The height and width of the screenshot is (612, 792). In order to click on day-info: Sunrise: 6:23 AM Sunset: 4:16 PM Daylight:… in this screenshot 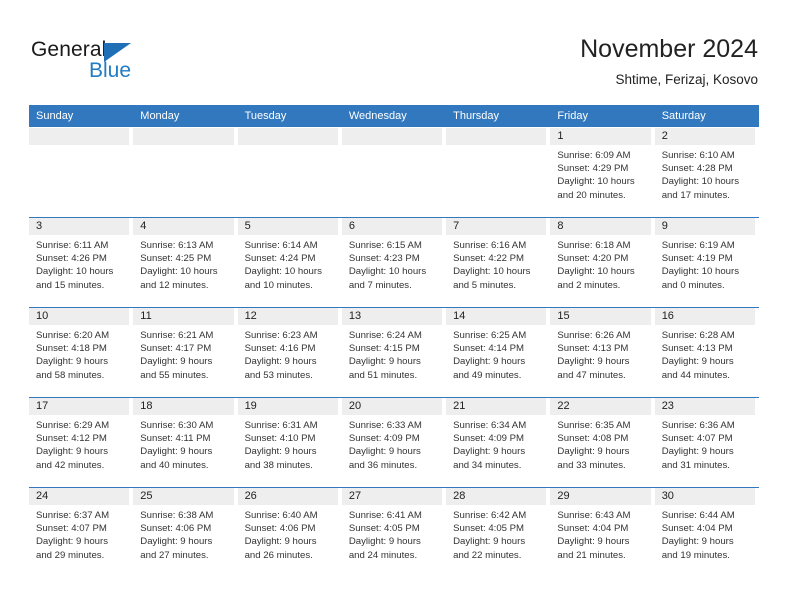, I will do `click(288, 353)`.